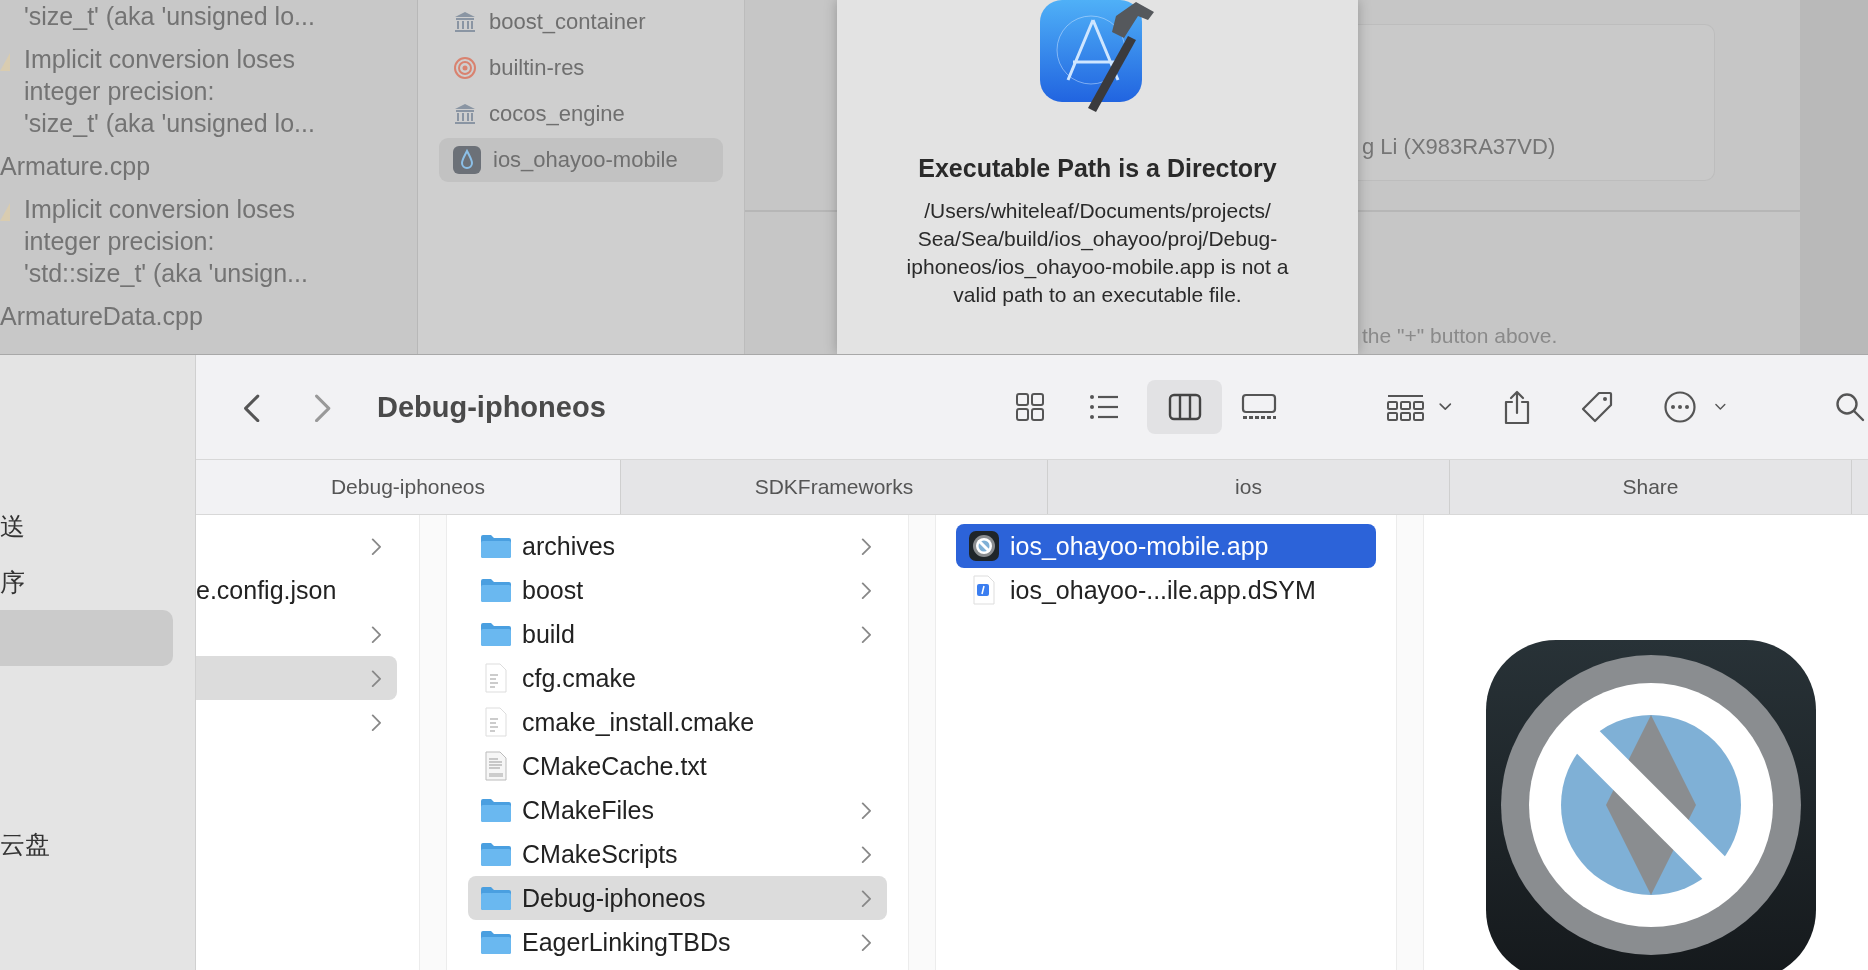  I want to click on prohibited-app-icon, so click(984, 546).